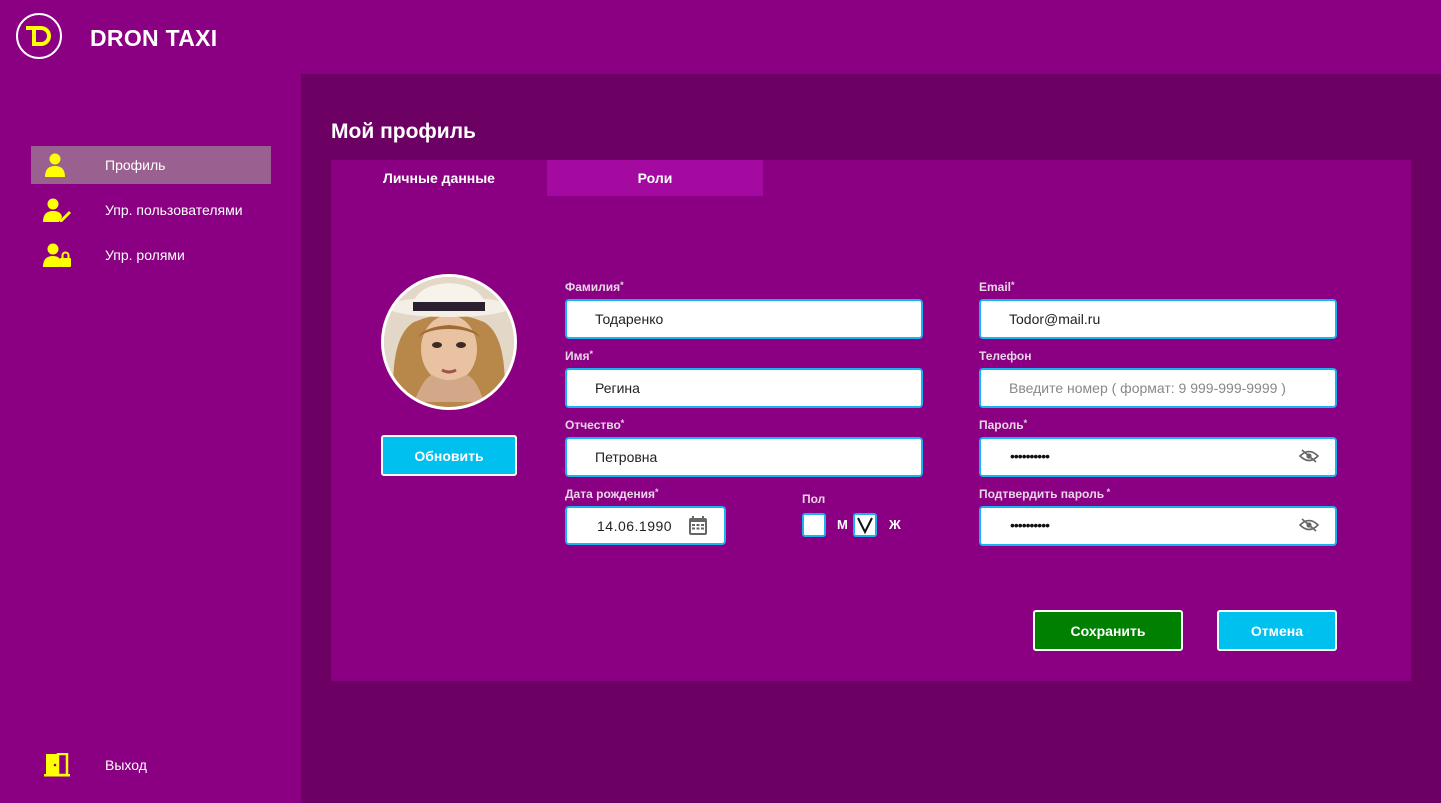  I want to click on confirm-password-label: Подтвердить пароль *, so click(1045, 494).